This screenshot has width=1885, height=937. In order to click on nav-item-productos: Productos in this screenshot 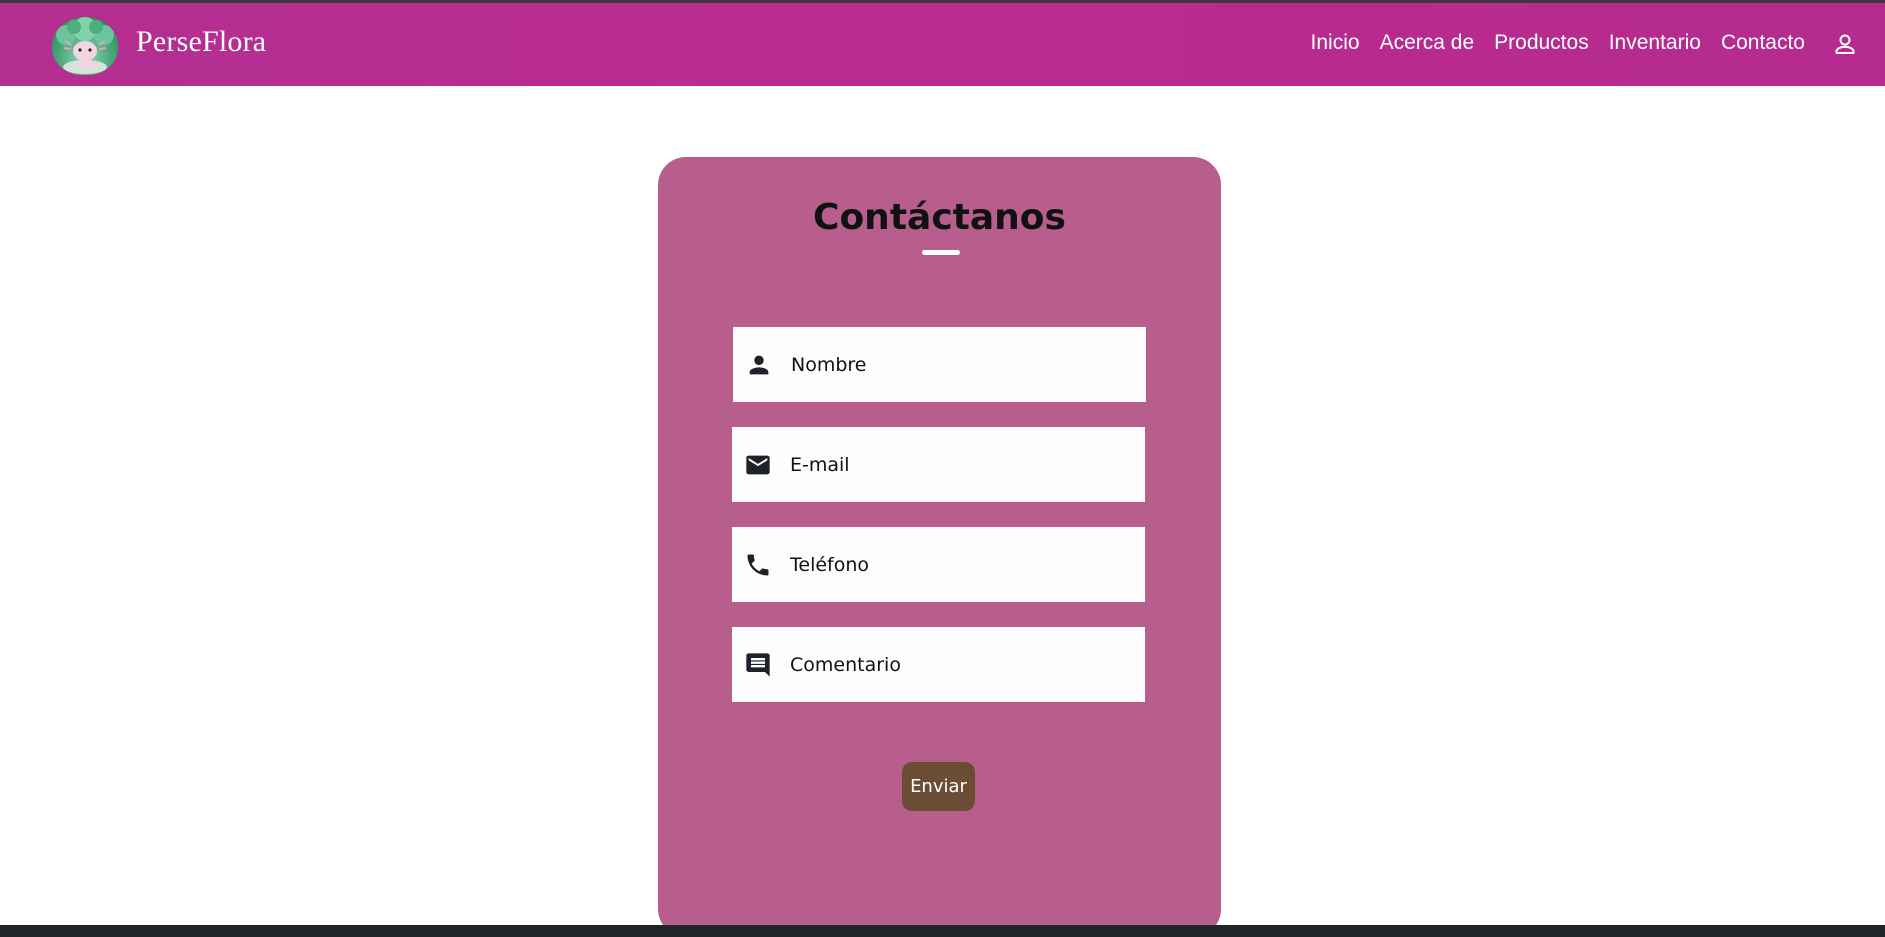, I will do `click(1541, 43)`.